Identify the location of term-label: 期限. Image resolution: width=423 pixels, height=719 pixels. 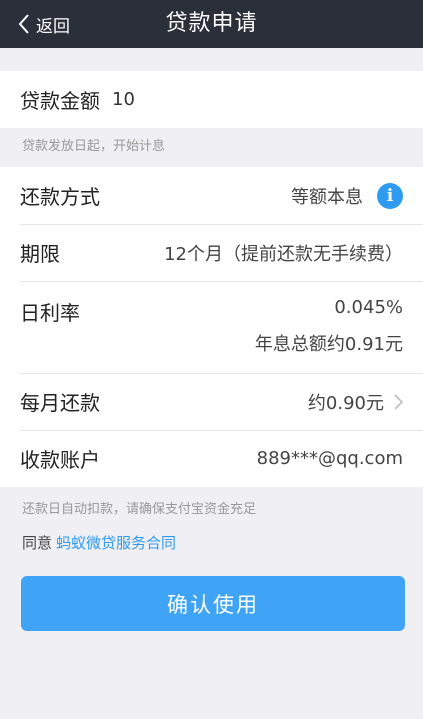
(40, 254).